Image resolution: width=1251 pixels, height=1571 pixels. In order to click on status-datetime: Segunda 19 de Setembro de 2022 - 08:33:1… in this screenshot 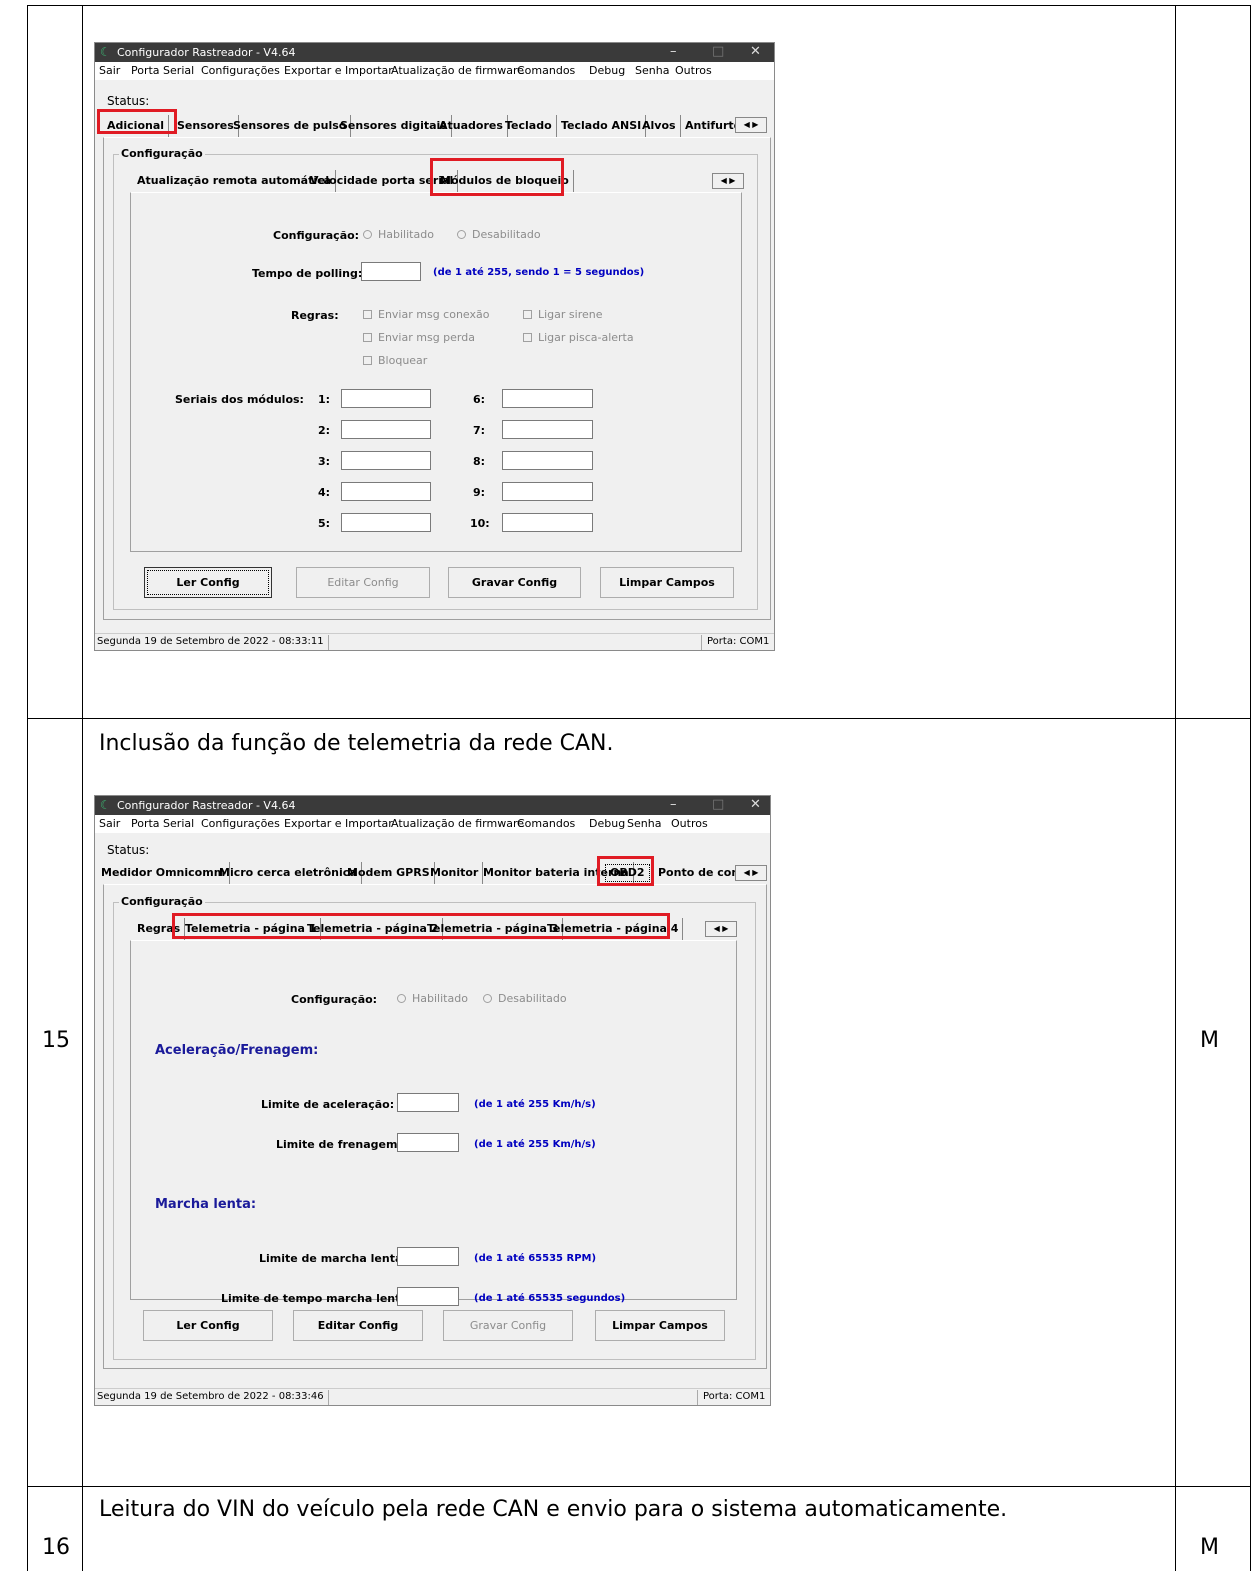, I will do `click(210, 641)`.